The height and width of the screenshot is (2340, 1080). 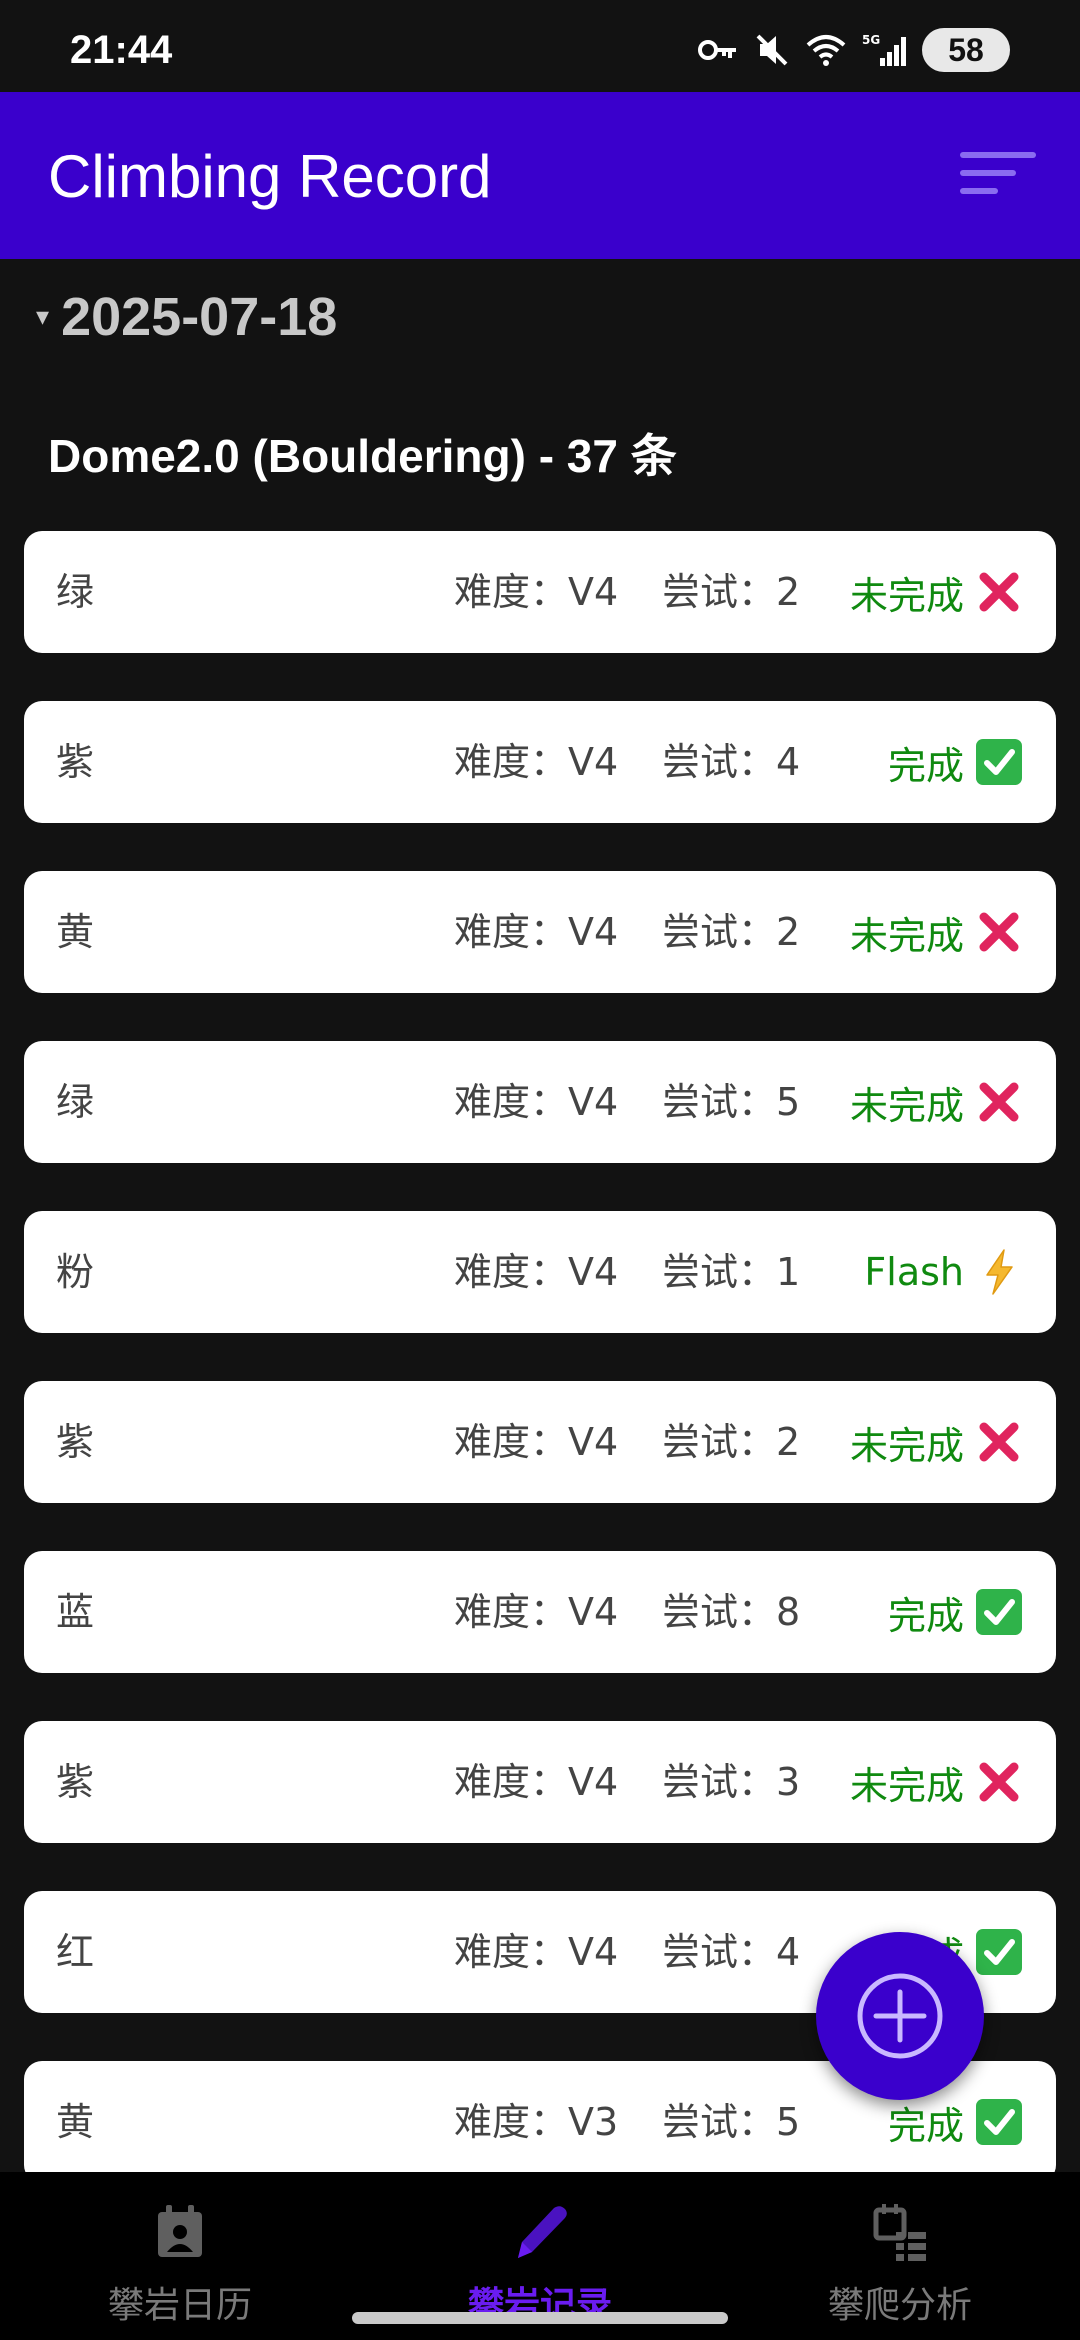 What do you see at coordinates (854, 50) in the screenshot?
I see `status-icons: 5G 58` at bounding box center [854, 50].